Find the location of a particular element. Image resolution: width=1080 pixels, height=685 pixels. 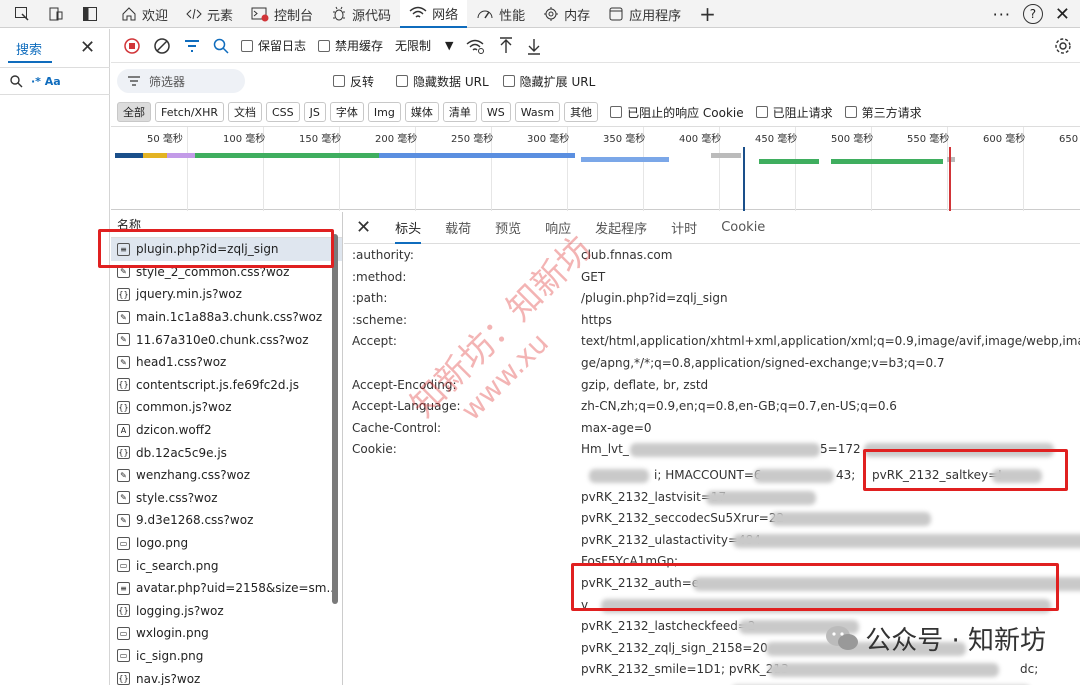

hide-data-url-label: 隐藏数据 URL is located at coordinates (451, 81).